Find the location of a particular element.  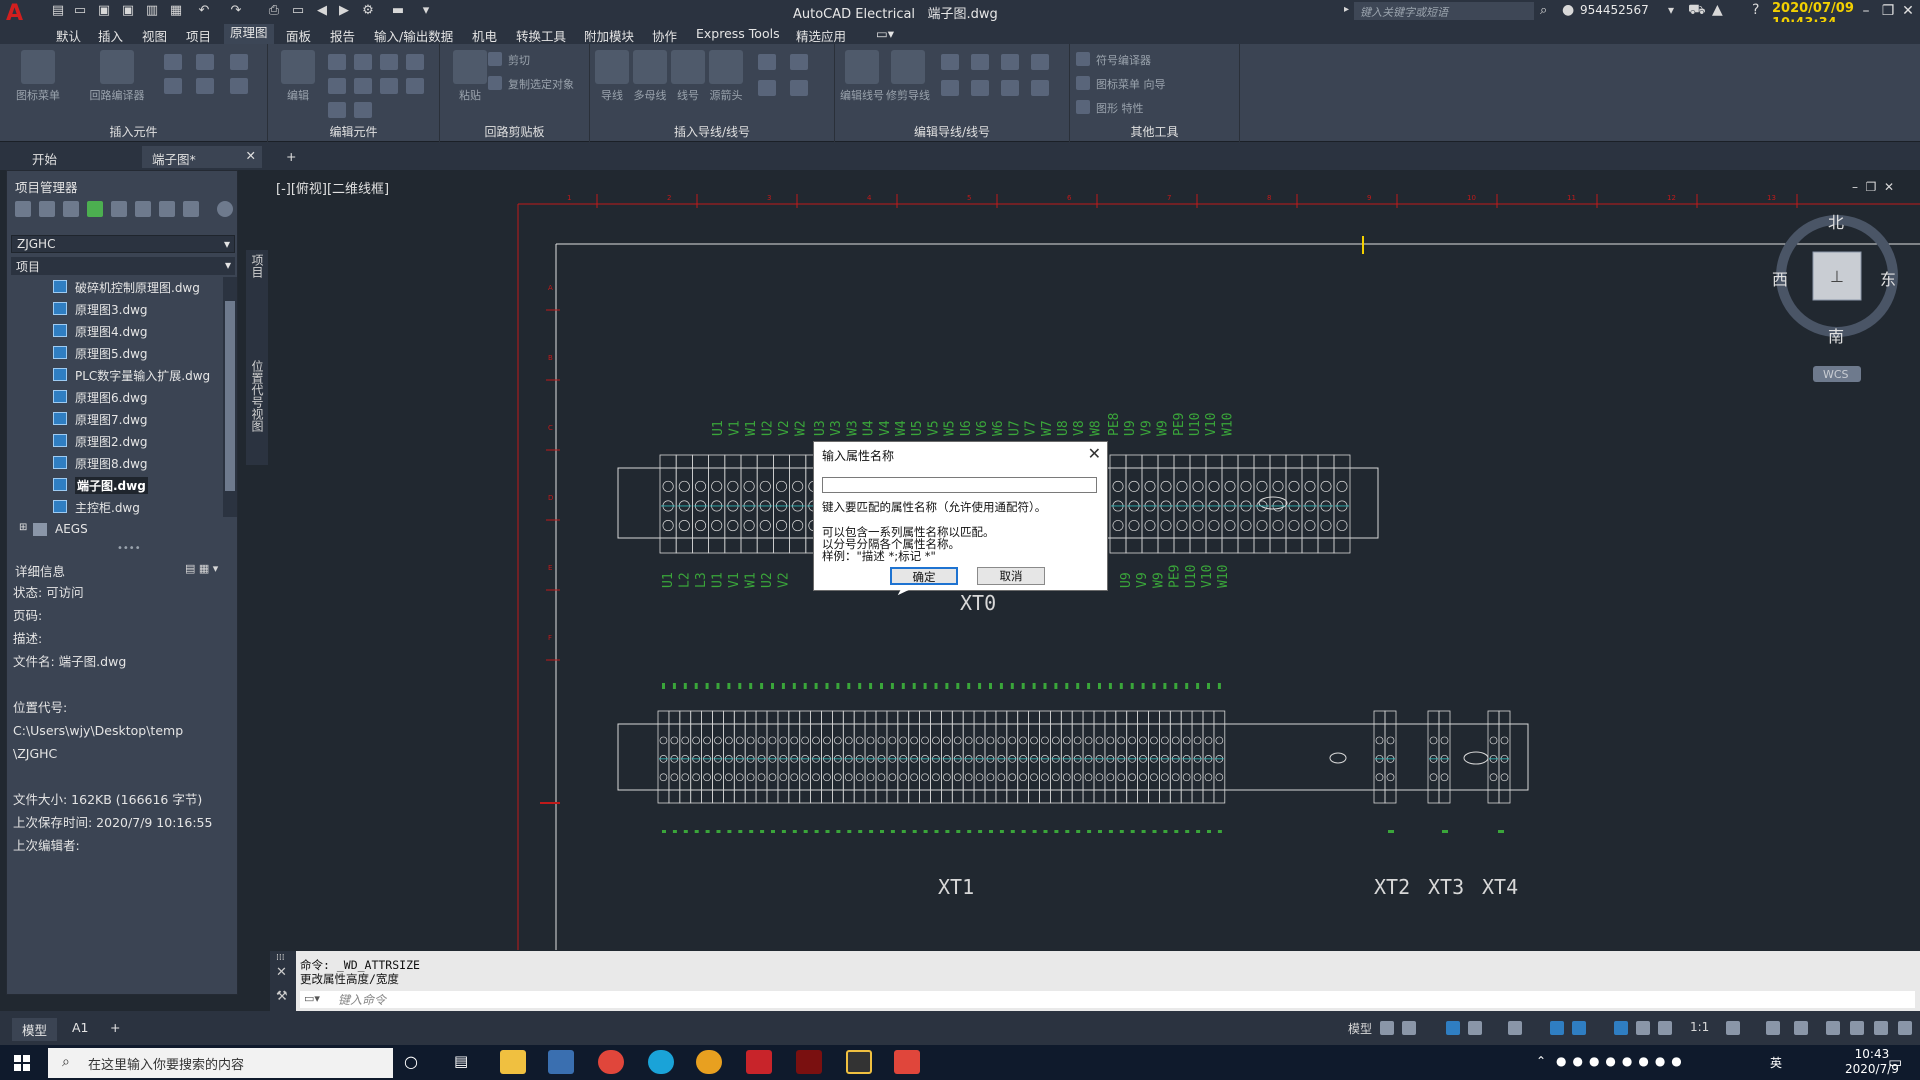

drawing-properties-icon is located at coordinates (1083, 107).